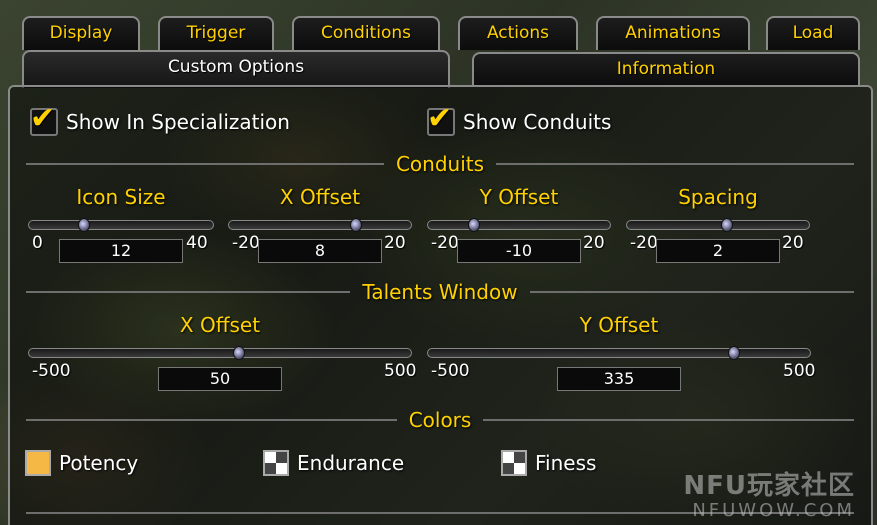 This screenshot has width=877, height=525. What do you see at coordinates (220, 379) in the screenshot?
I see `slider-value-input: 50` at bounding box center [220, 379].